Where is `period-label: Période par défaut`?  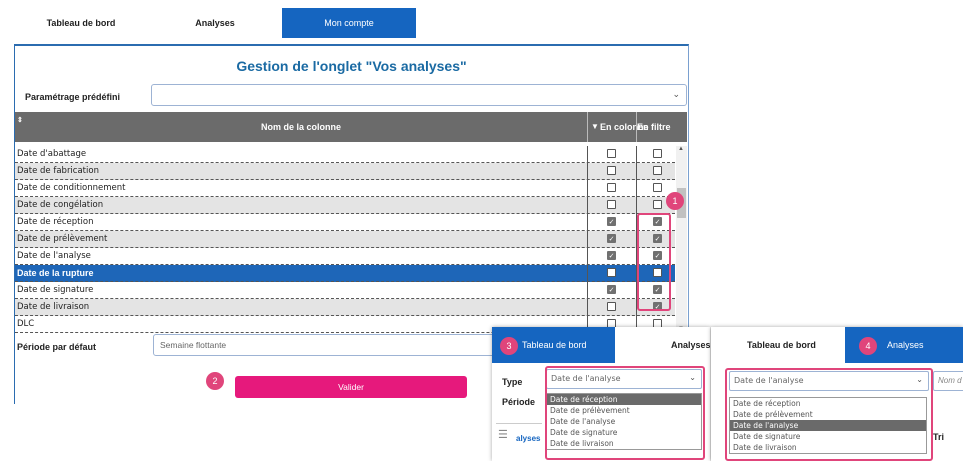
period-label: Période par défaut is located at coordinates (57, 347).